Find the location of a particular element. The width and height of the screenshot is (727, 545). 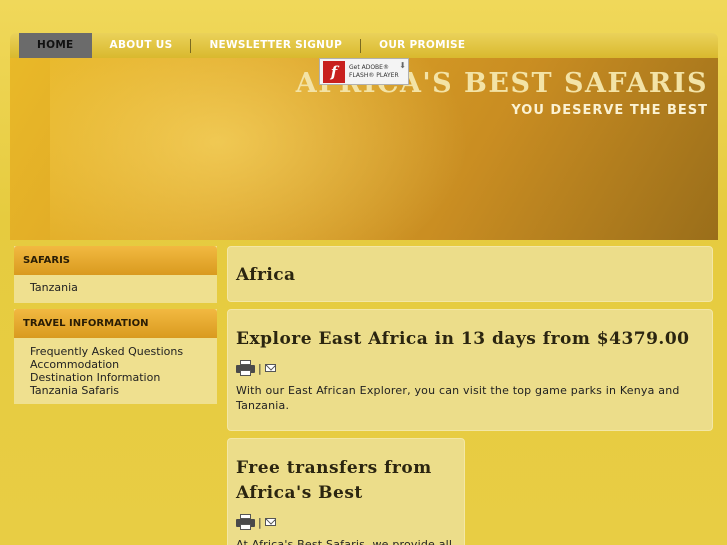

get-flash-player-badge: f Get ADOBE® FLASH® PLAYER ⬇ is located at coordinates (364, 71).